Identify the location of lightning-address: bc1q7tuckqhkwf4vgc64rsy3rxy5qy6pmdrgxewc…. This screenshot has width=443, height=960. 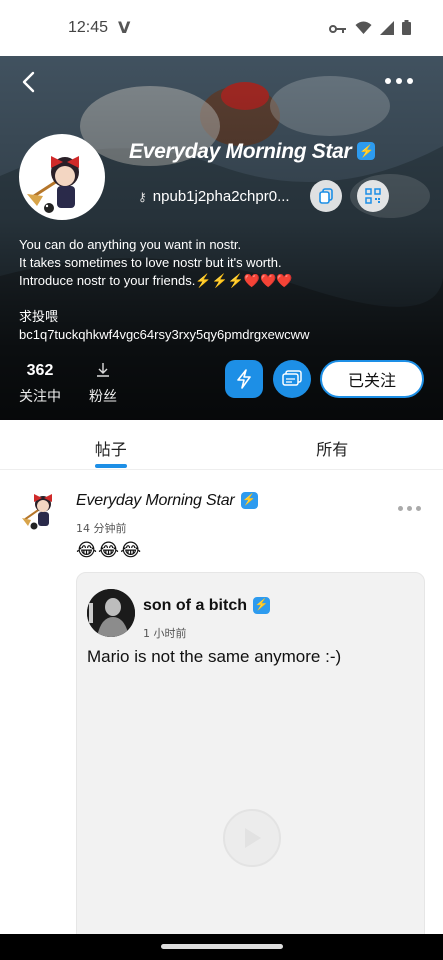
(164, 335).